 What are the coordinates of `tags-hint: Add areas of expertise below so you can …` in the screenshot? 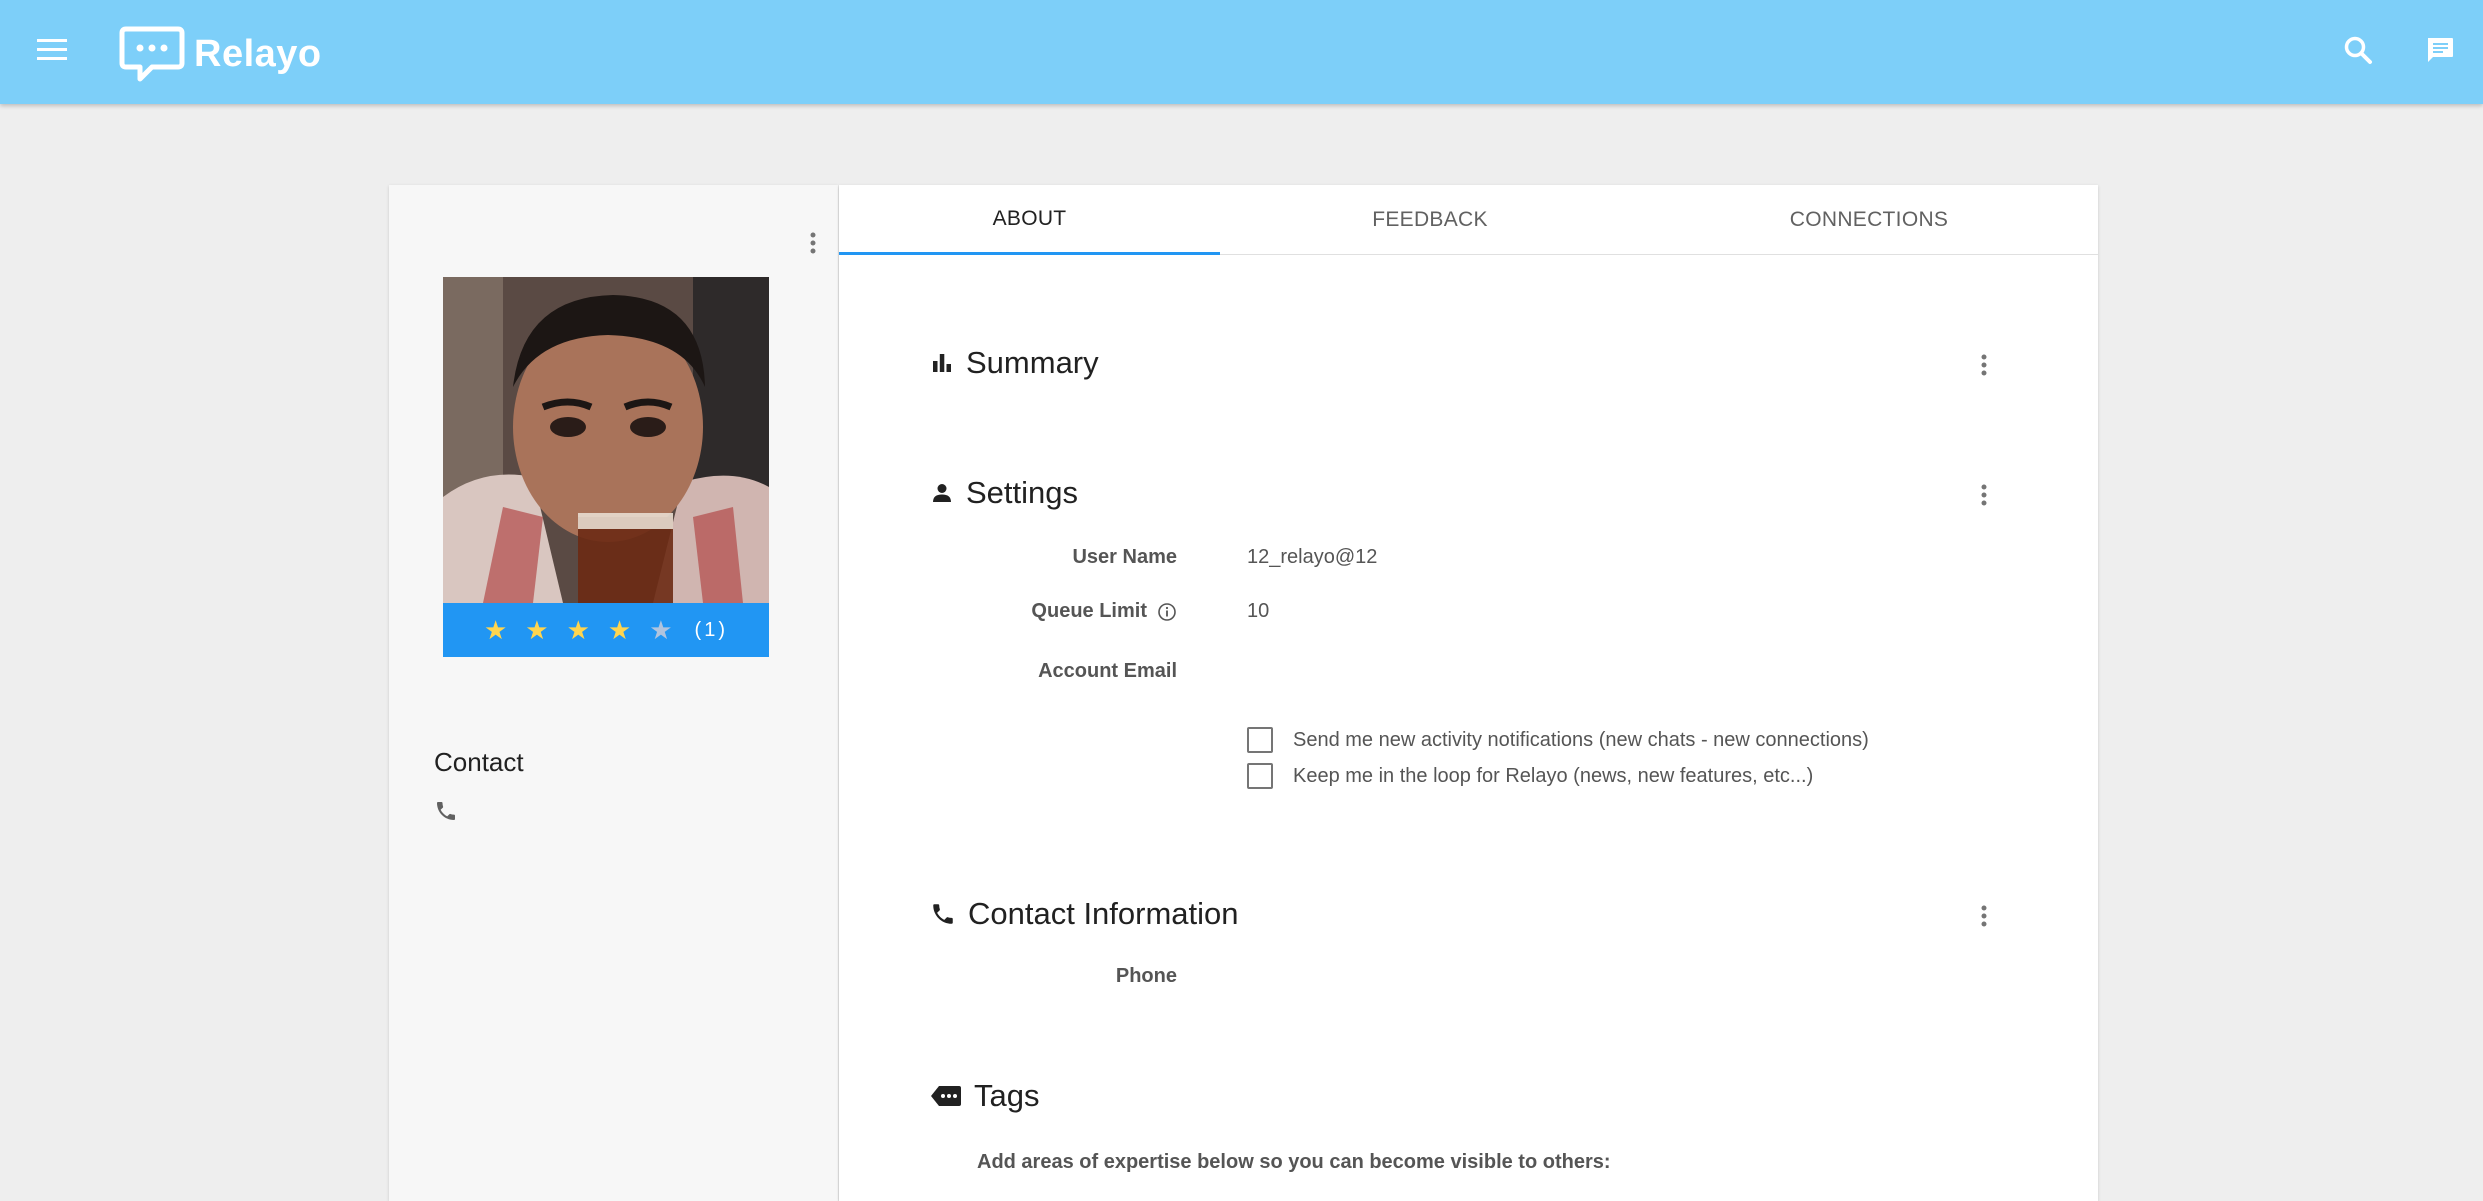 It's located at (1294, 1162).